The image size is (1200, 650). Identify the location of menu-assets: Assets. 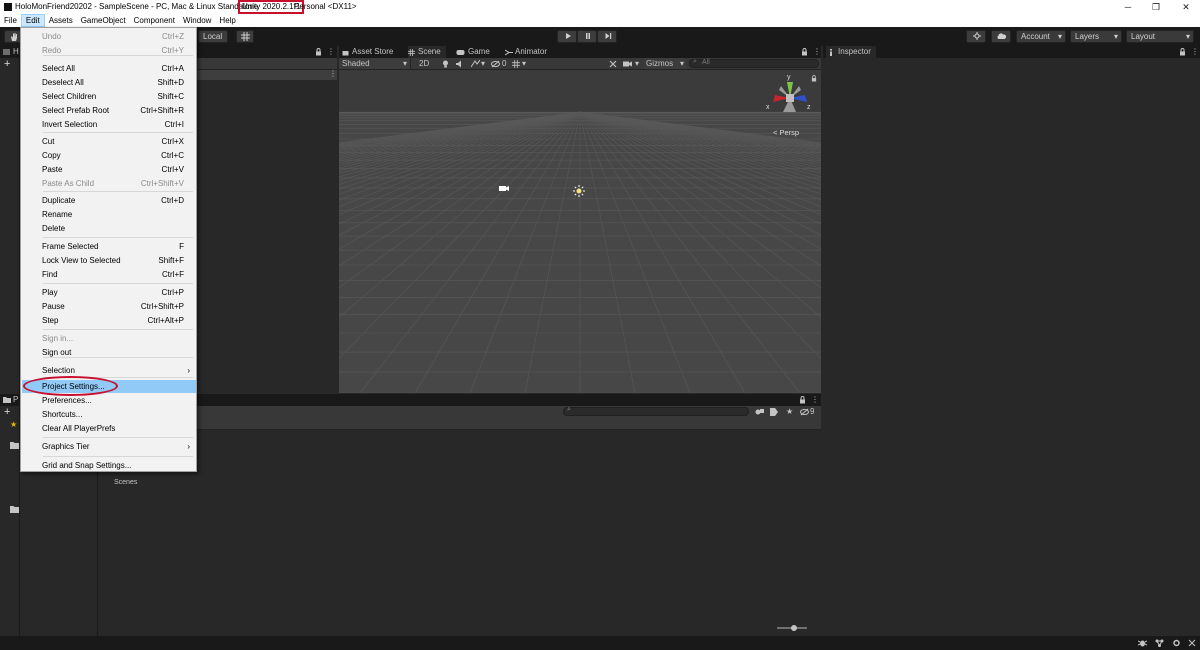
(61, 20).